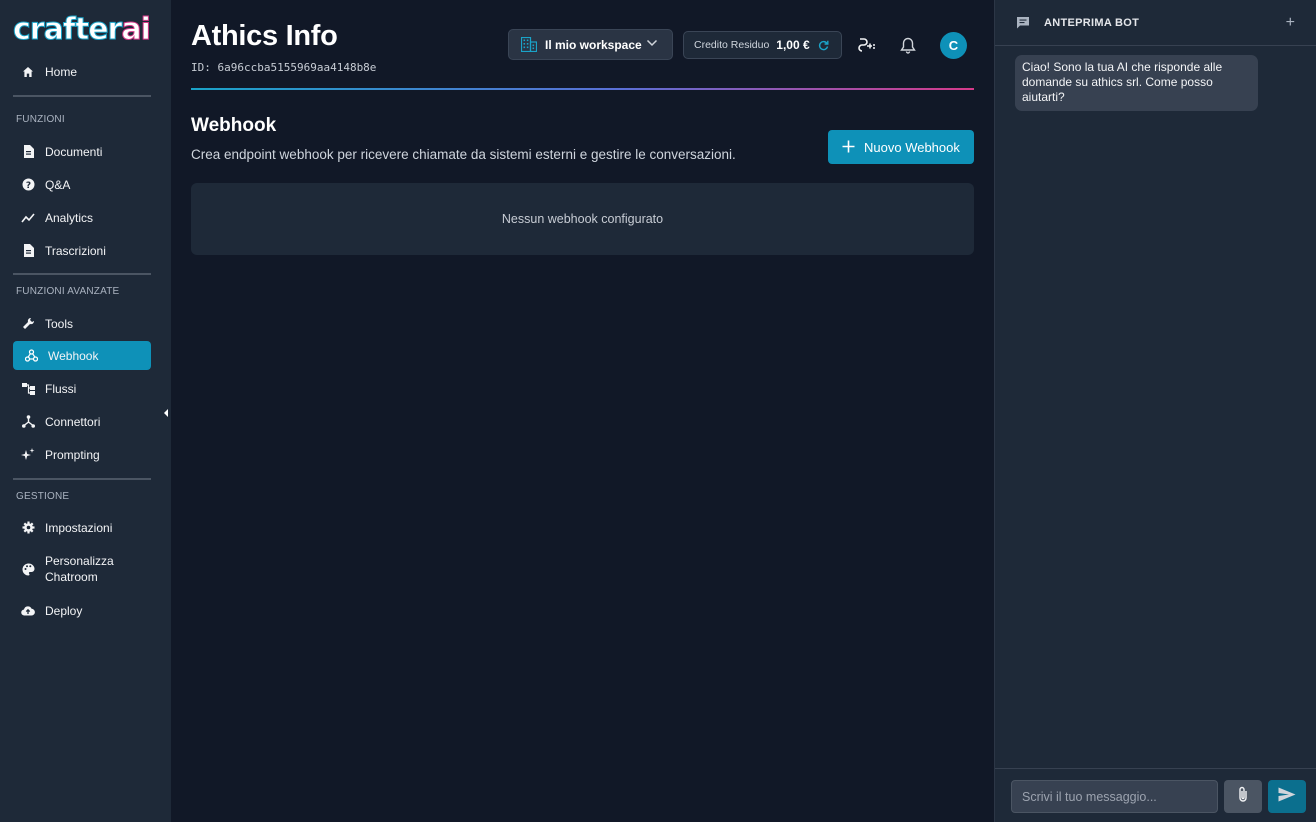 The height and width of the screenshot is (822, 1316). I want to click on gear-icon, so click(28, 528).